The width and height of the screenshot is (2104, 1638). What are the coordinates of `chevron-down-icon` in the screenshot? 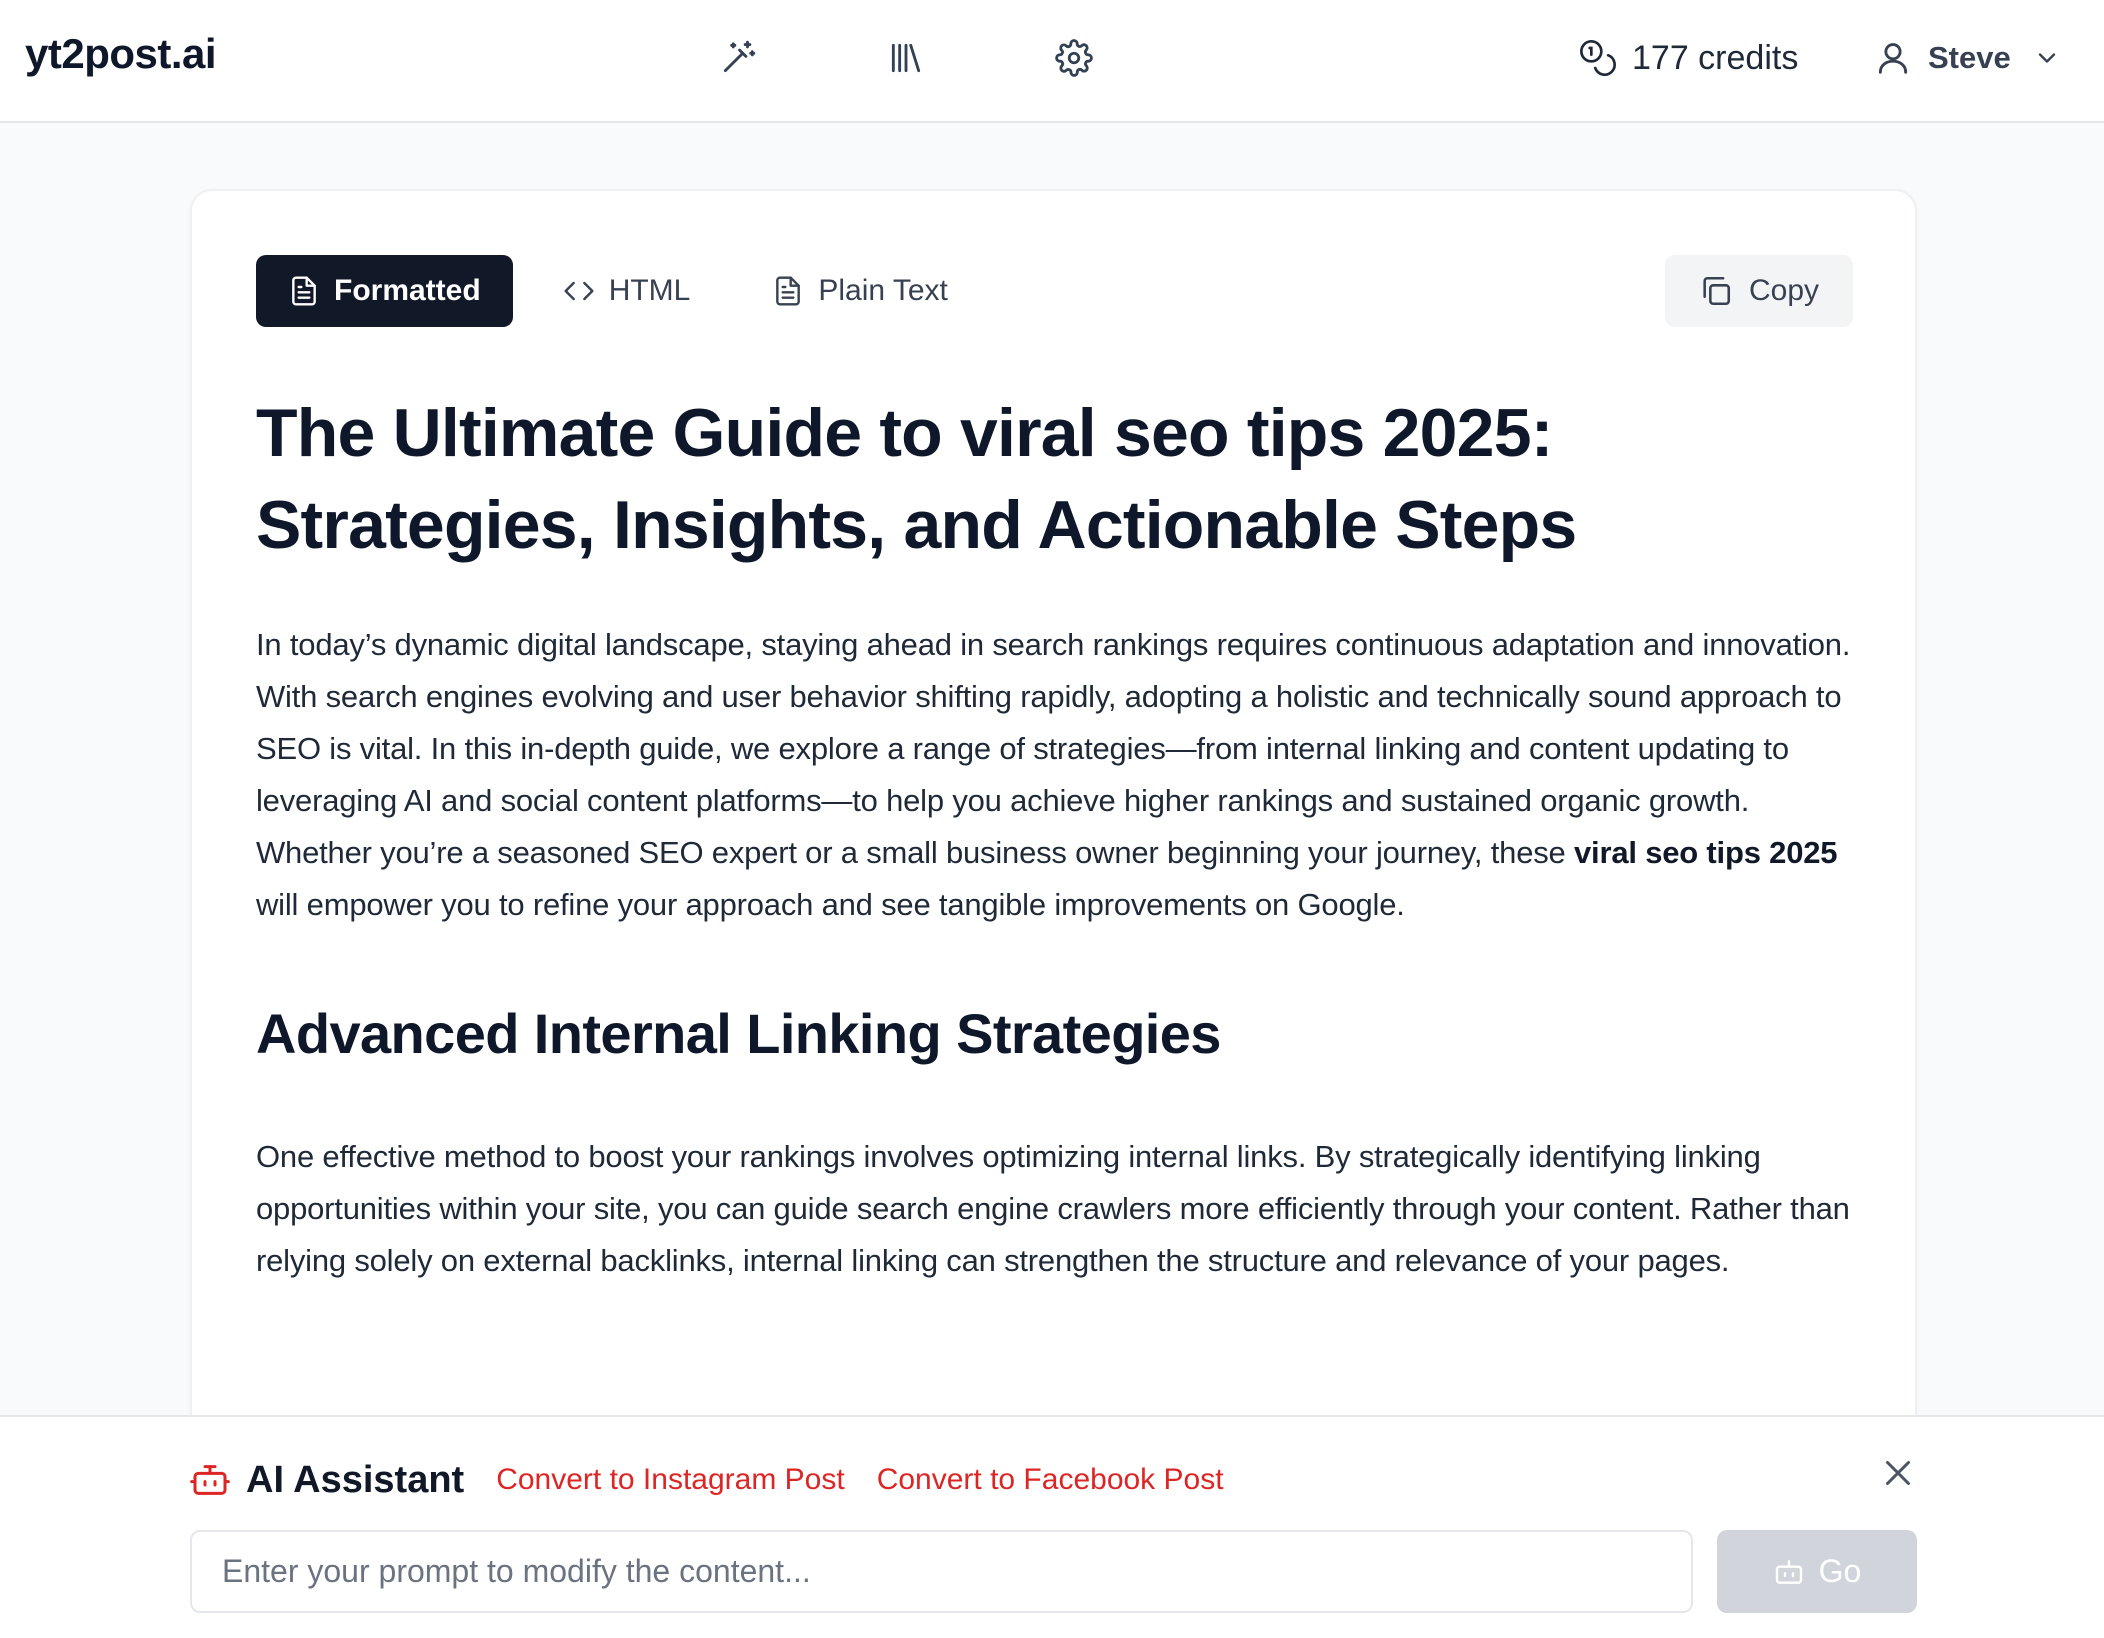 It's located at (2046, 58).